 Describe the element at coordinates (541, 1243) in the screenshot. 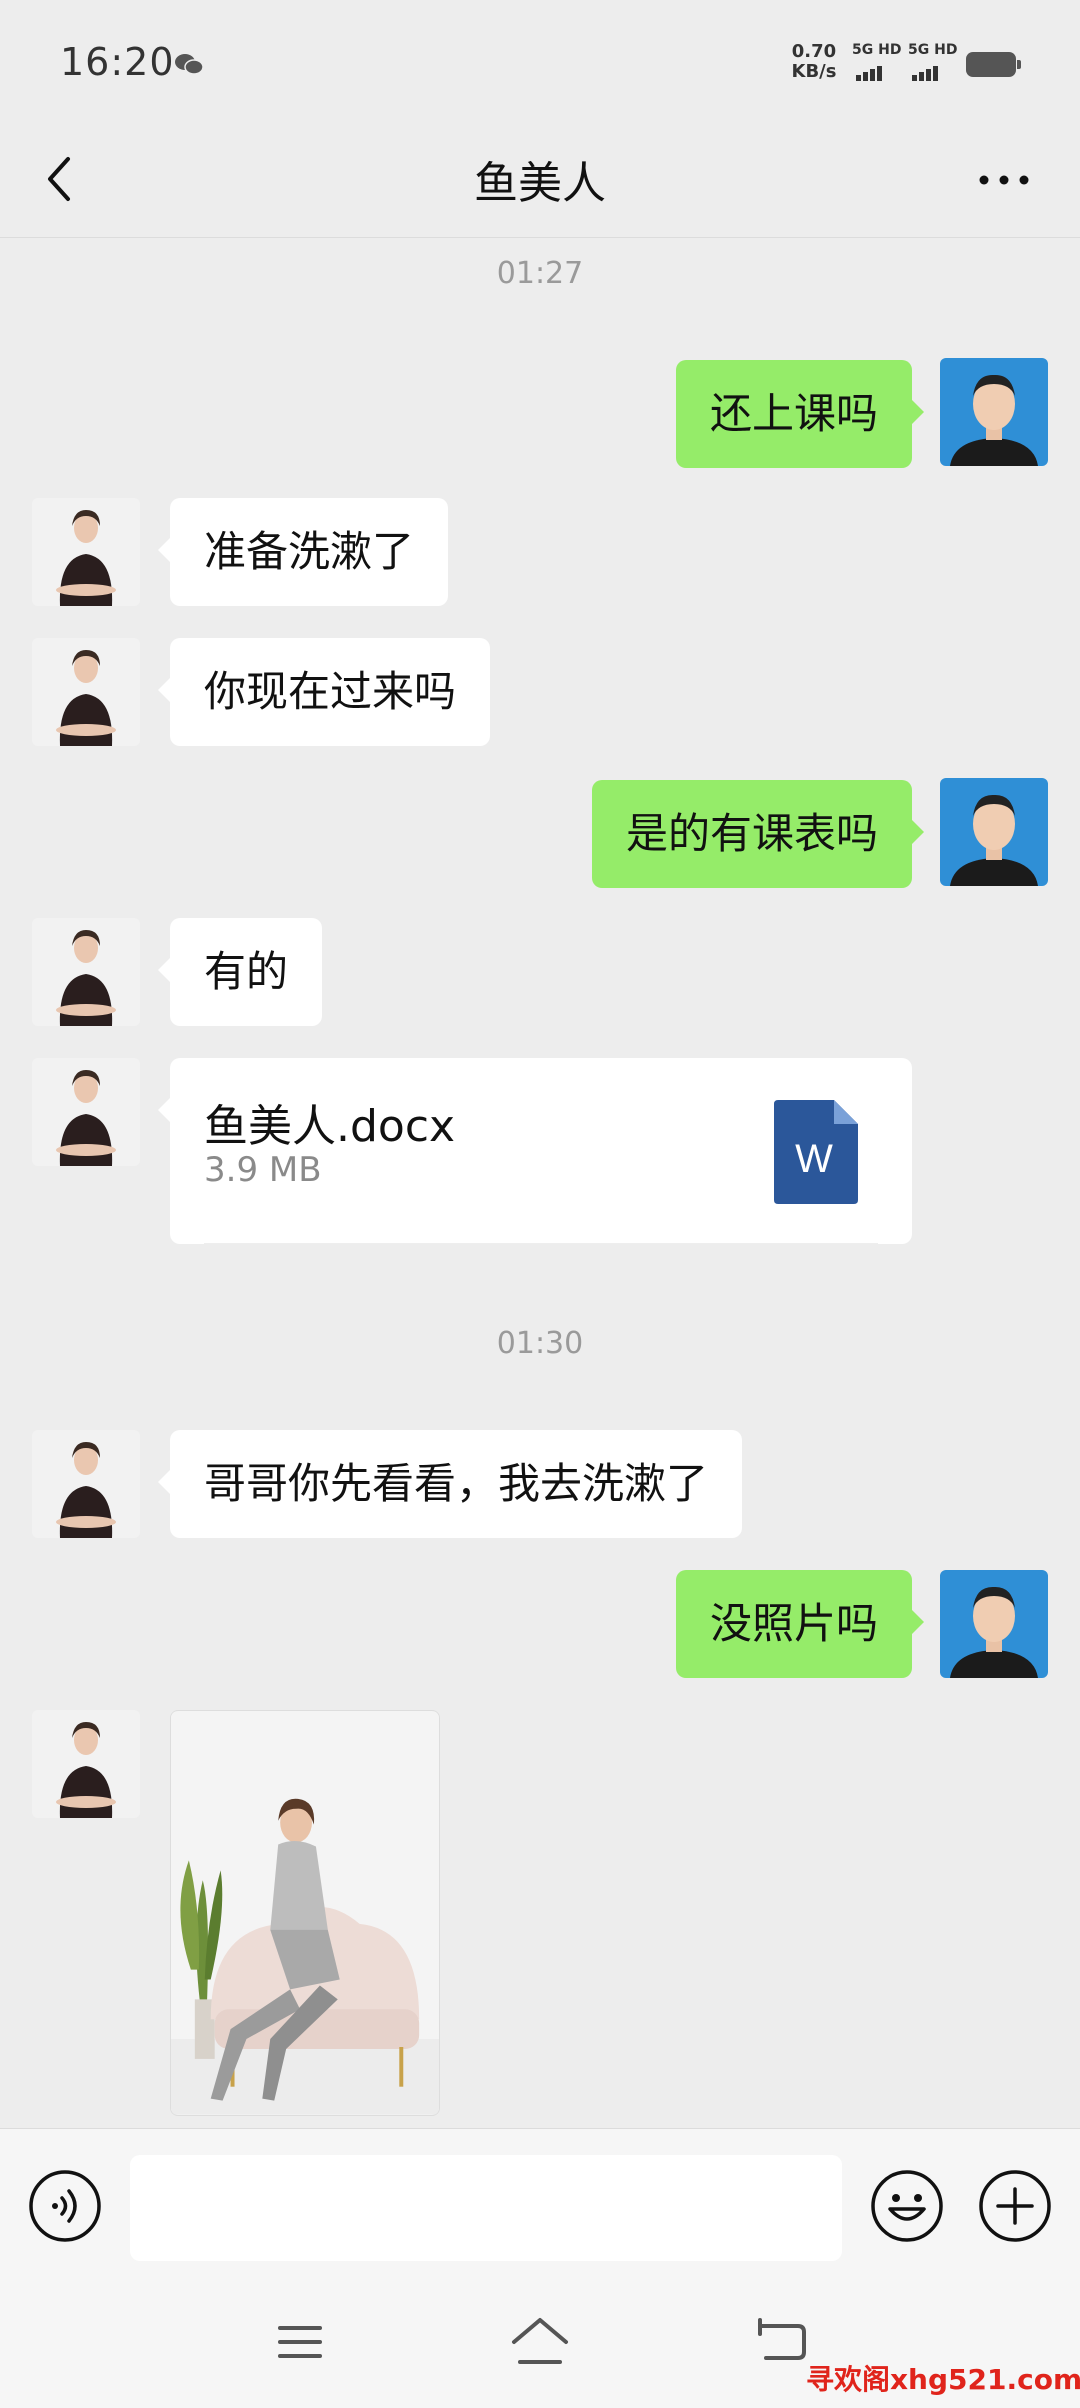

I see `file-card-divider` at that location.